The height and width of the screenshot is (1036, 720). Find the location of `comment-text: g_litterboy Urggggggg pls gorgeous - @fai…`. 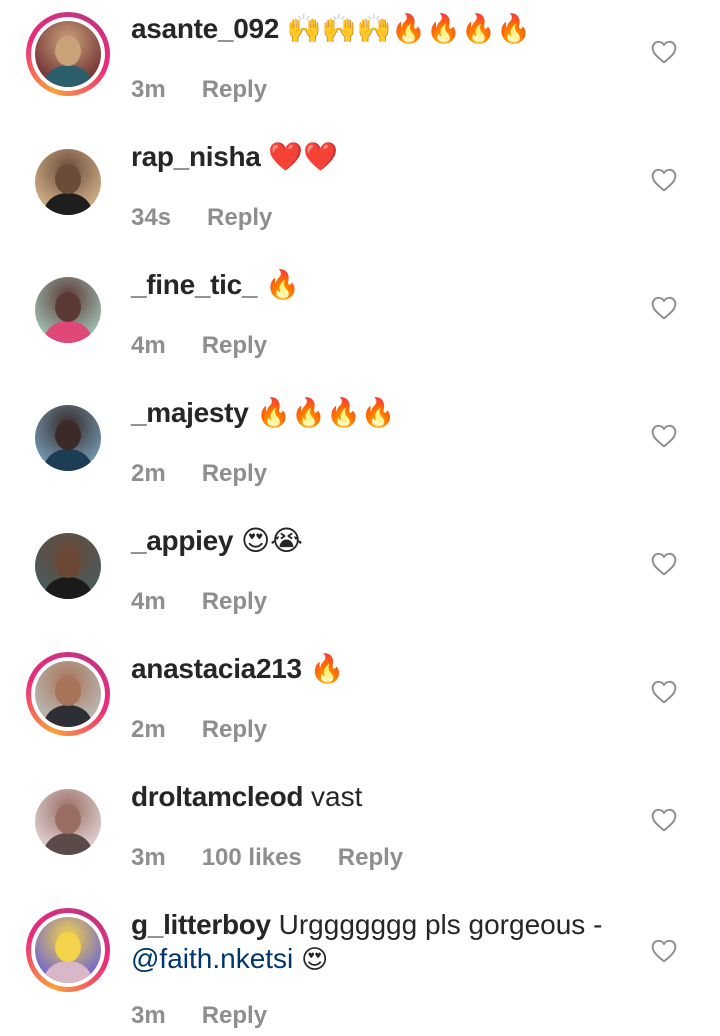

comment-text: g_litterboy Urggggggg pls gorgeous - @fai… is located at coordinates (371, 942).